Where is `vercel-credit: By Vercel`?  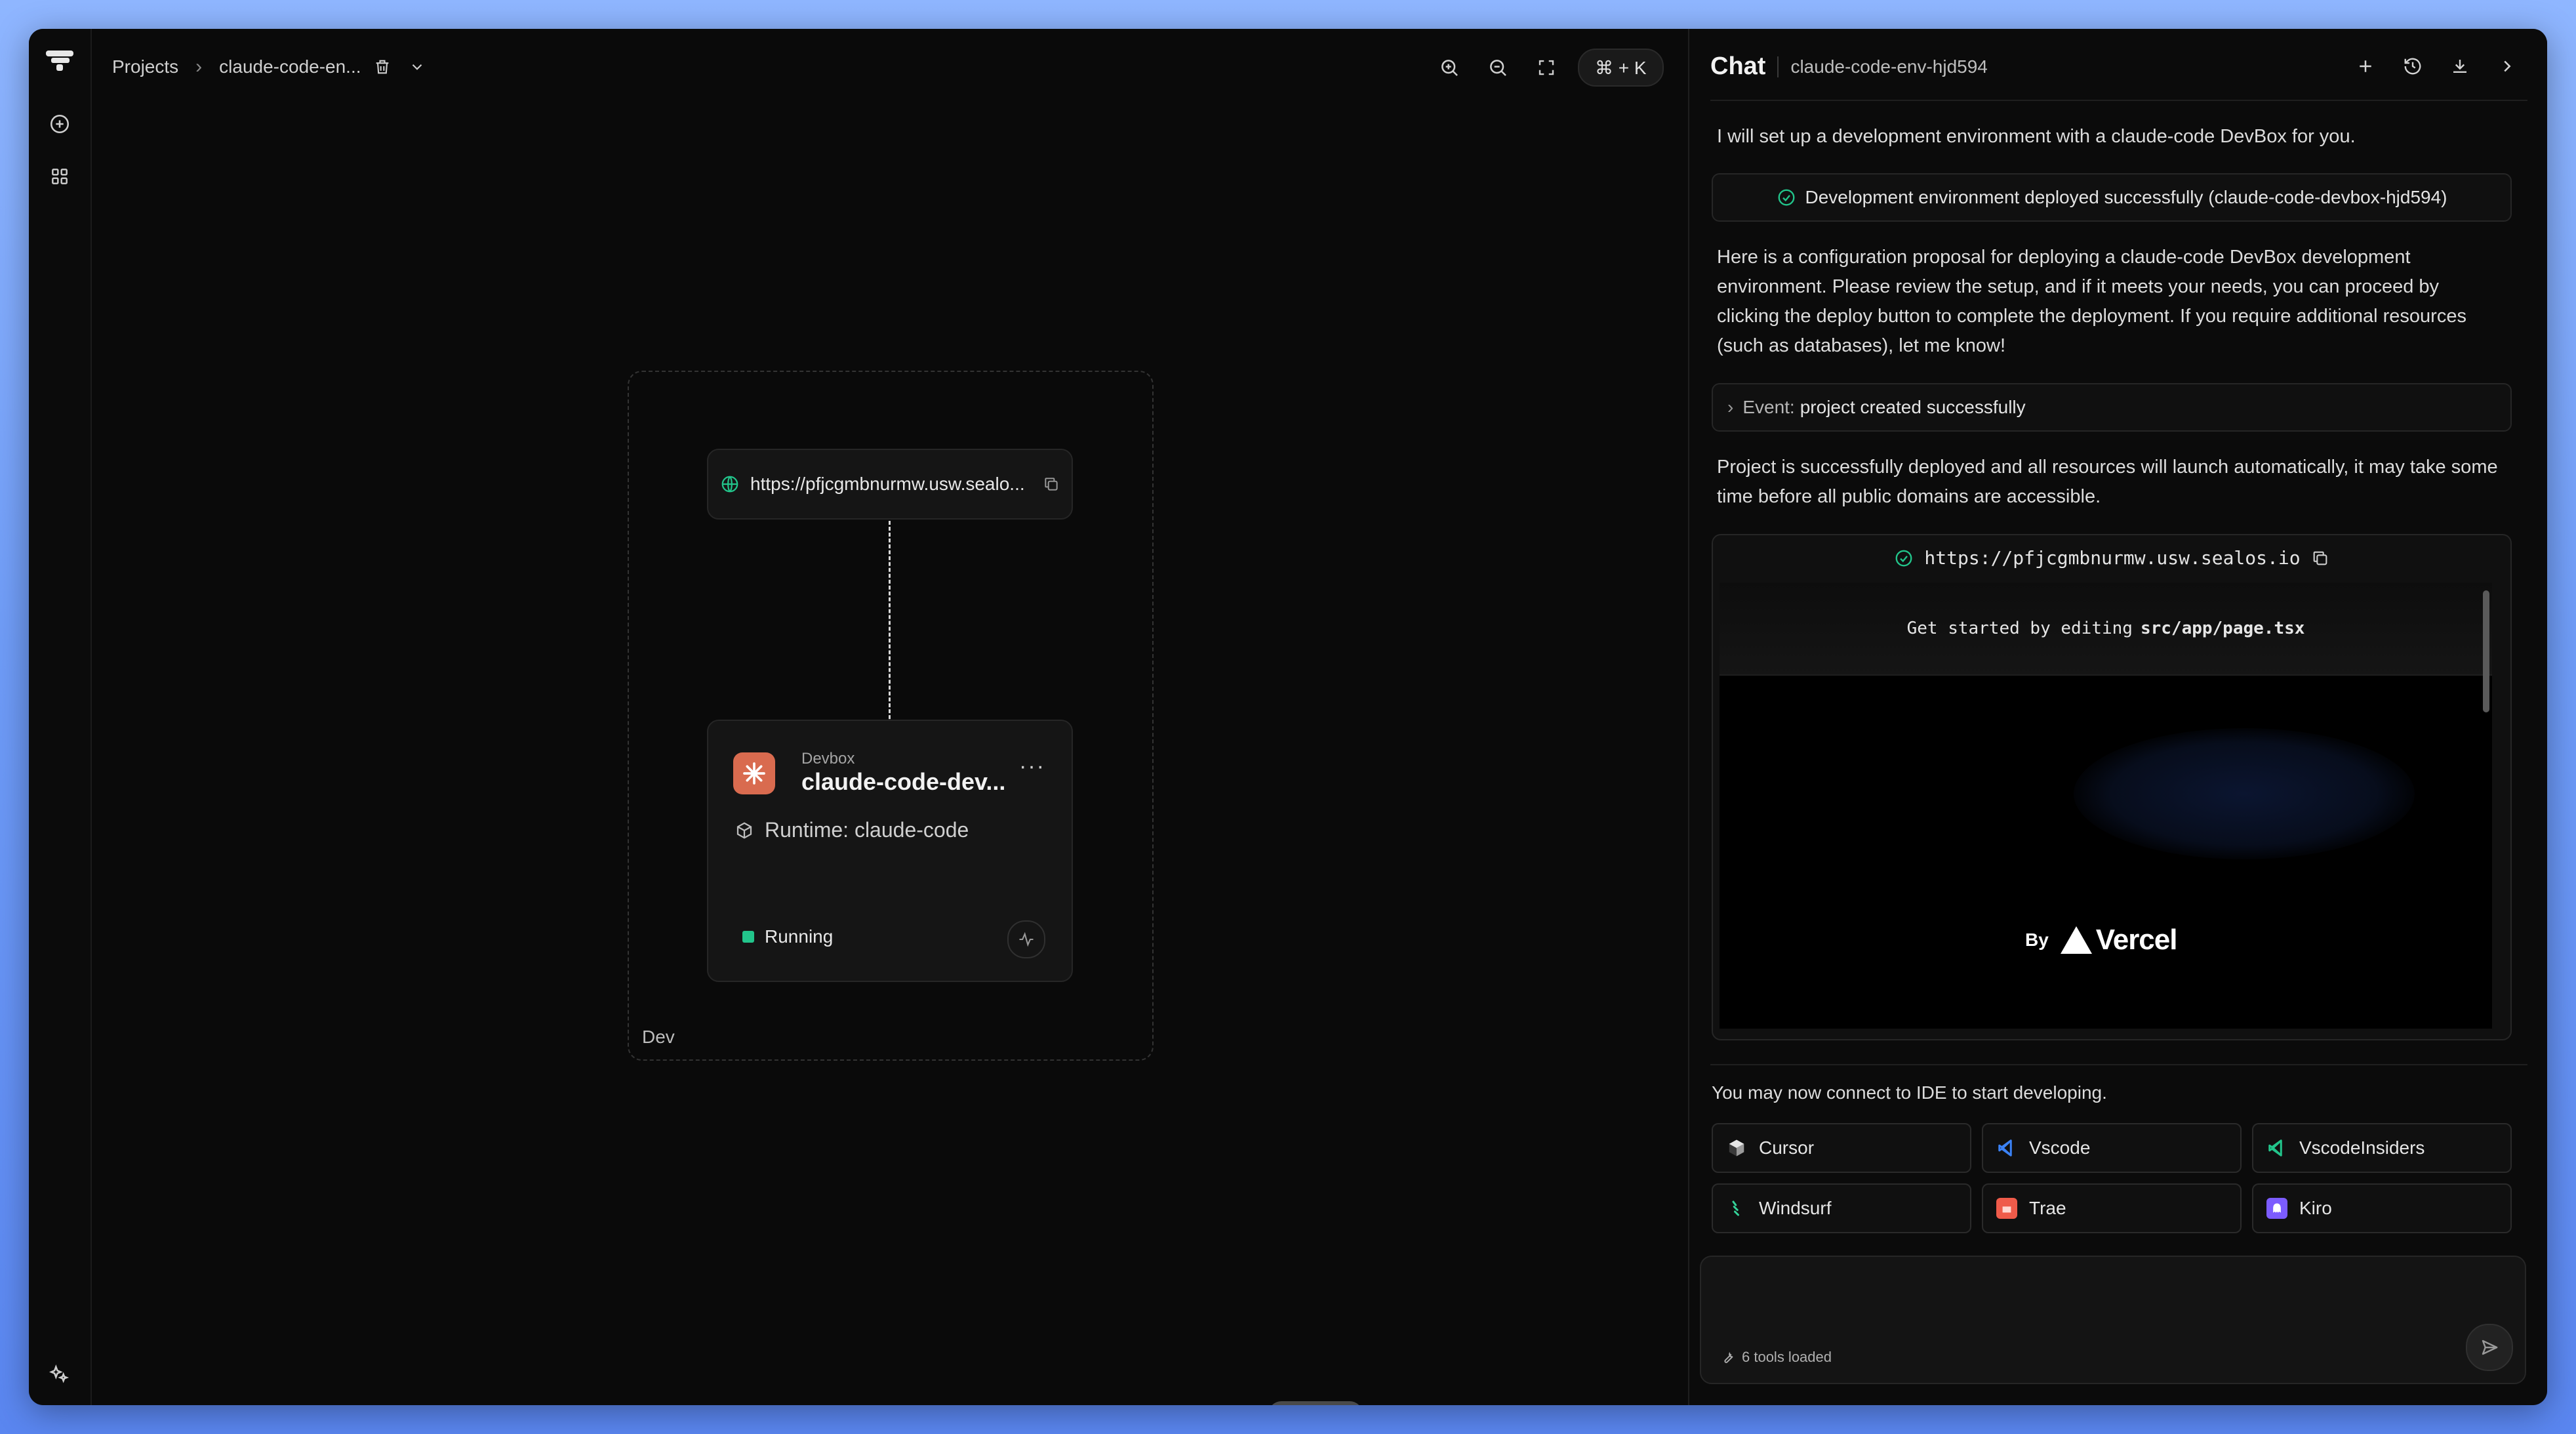 vercel-credit: By Vercel is located at coordinates (2101, 940).